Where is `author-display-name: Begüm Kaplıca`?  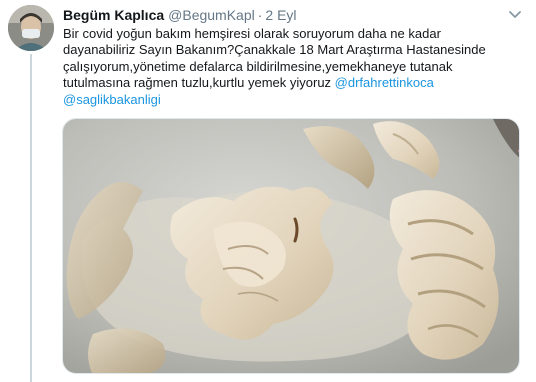 author-display-name: Begüm Kaplıca is located at coordinates (113, 15).